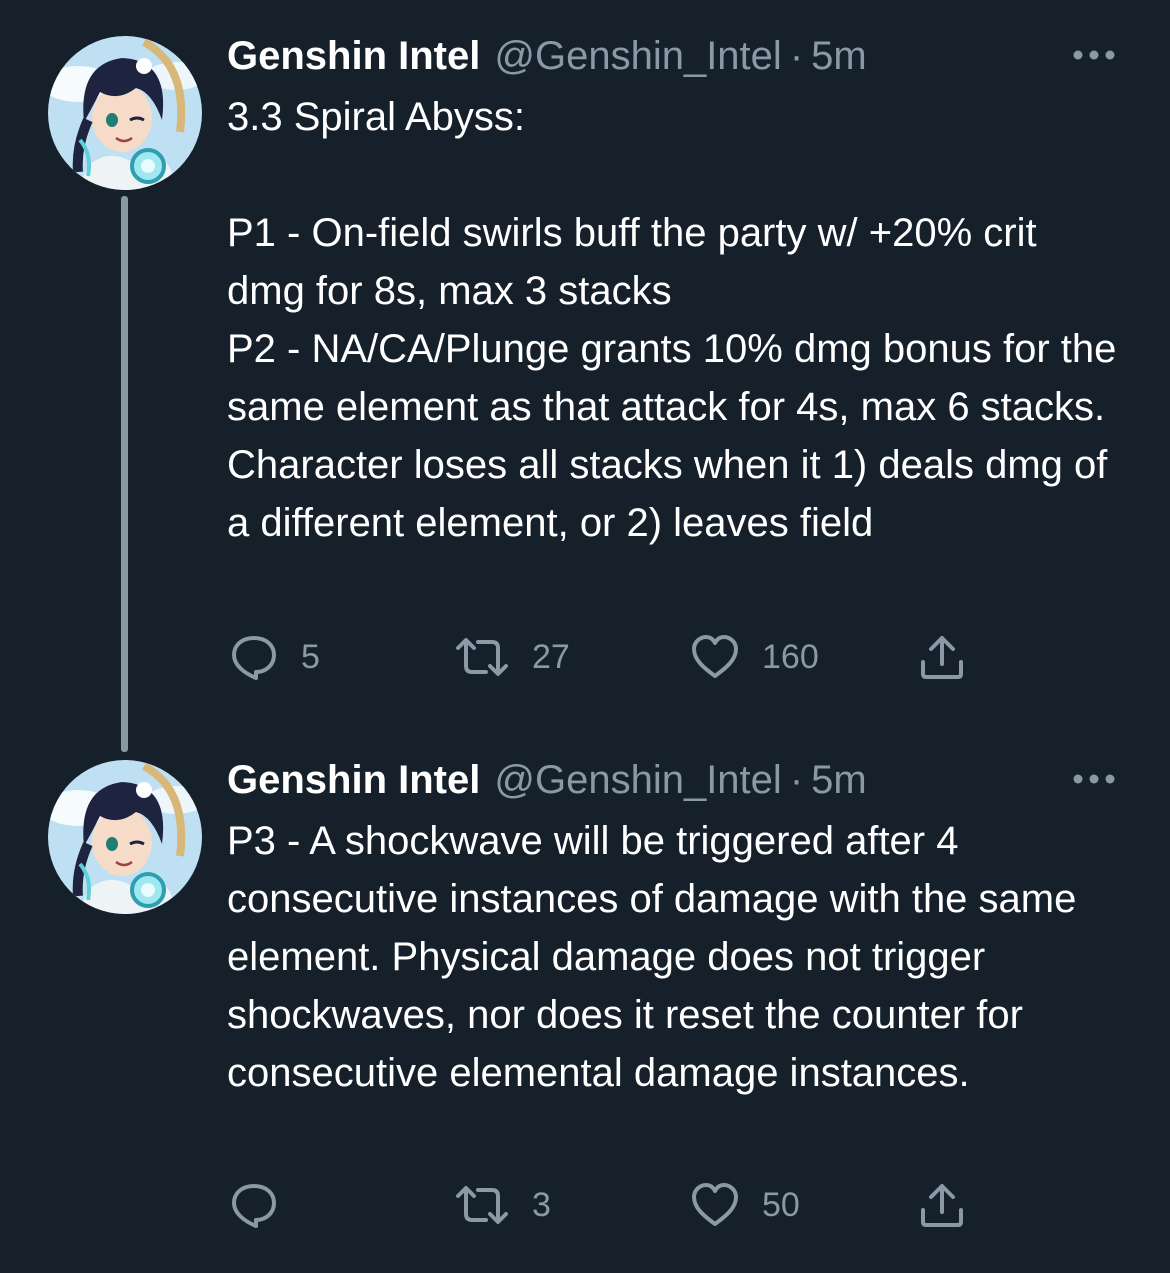 The width and height of the screenshot is (1170, 1273). I want to click on tweet-actions: 5 27 160, so click(585, 657).